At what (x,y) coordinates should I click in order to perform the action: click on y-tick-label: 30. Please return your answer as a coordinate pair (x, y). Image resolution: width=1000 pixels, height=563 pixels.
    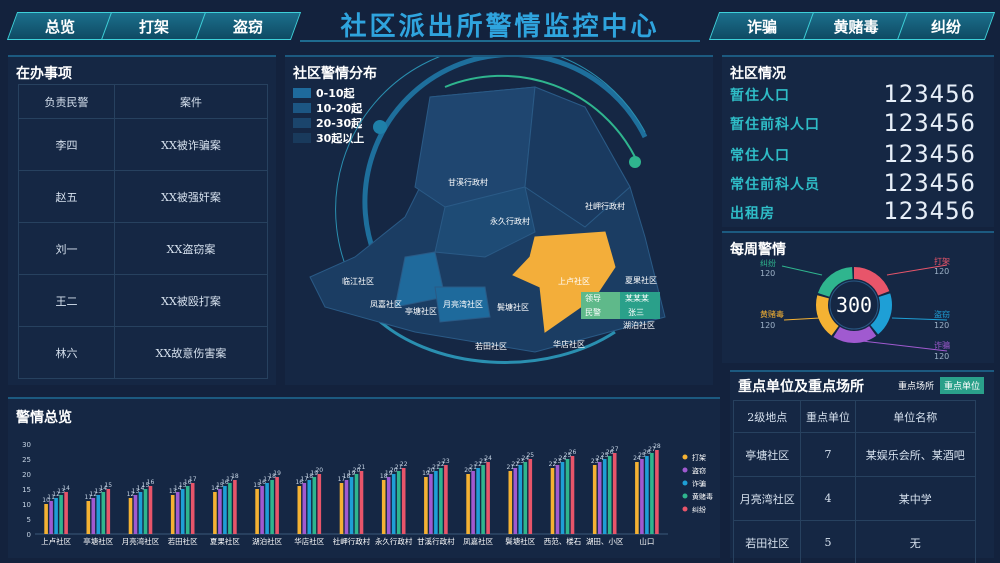
    Looking at the image, I should click on (26, 445).